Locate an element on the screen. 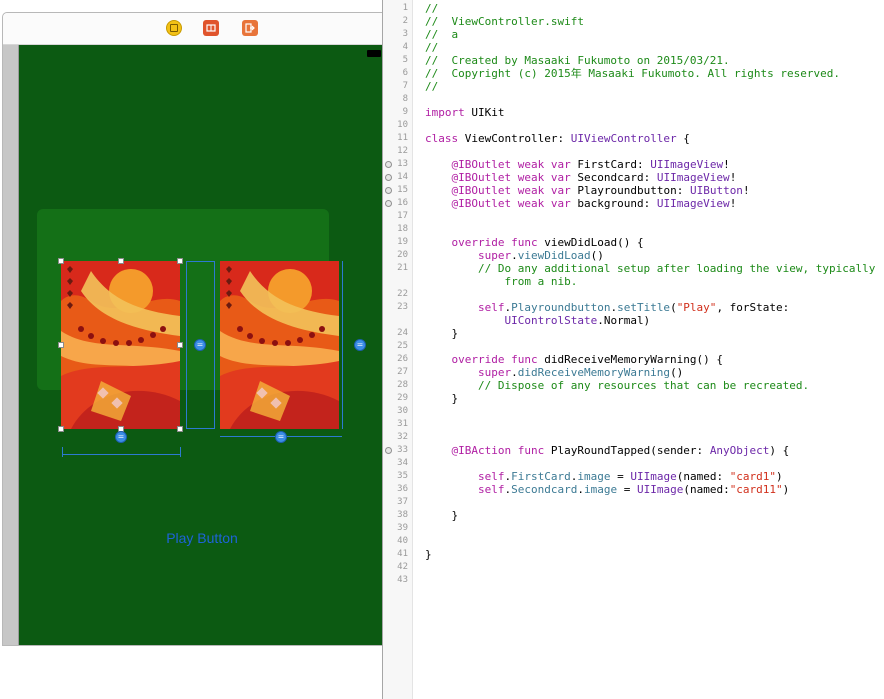  first-card-image-view is located at coordinates (120, 345).